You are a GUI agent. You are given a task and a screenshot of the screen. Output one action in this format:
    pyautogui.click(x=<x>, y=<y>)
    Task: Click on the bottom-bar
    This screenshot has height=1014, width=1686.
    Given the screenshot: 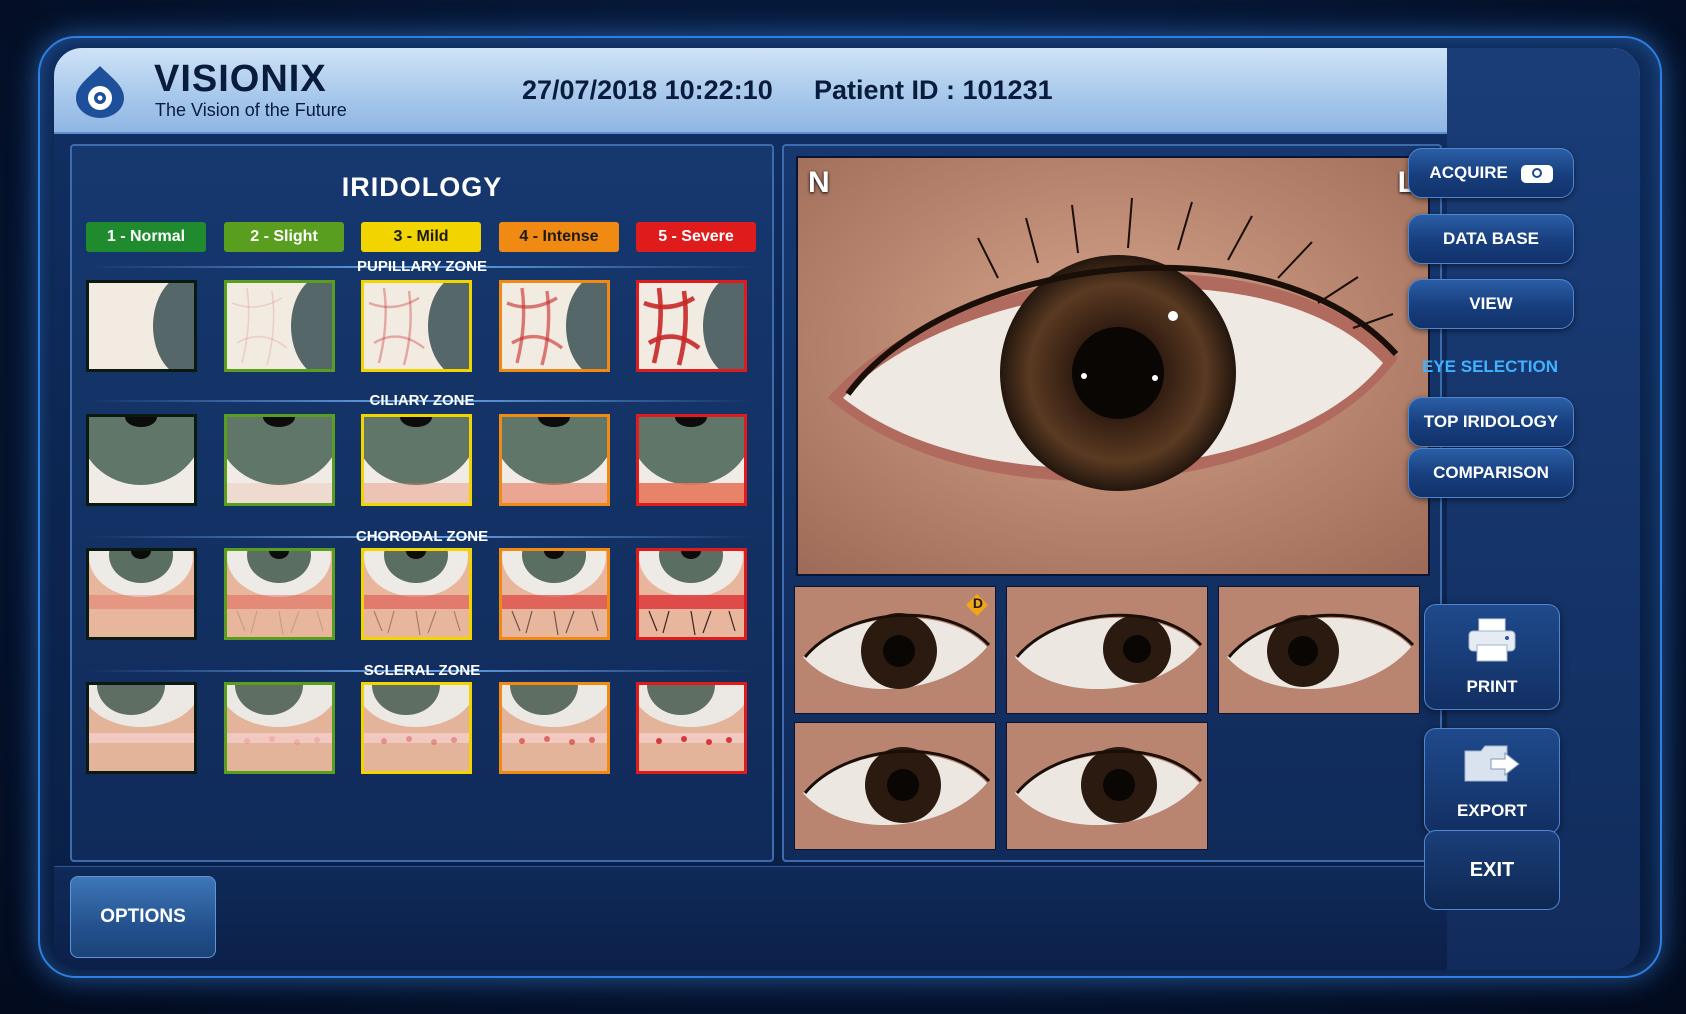 What is the action you would take?
    pyautogui.click(x=750, y=918)
    